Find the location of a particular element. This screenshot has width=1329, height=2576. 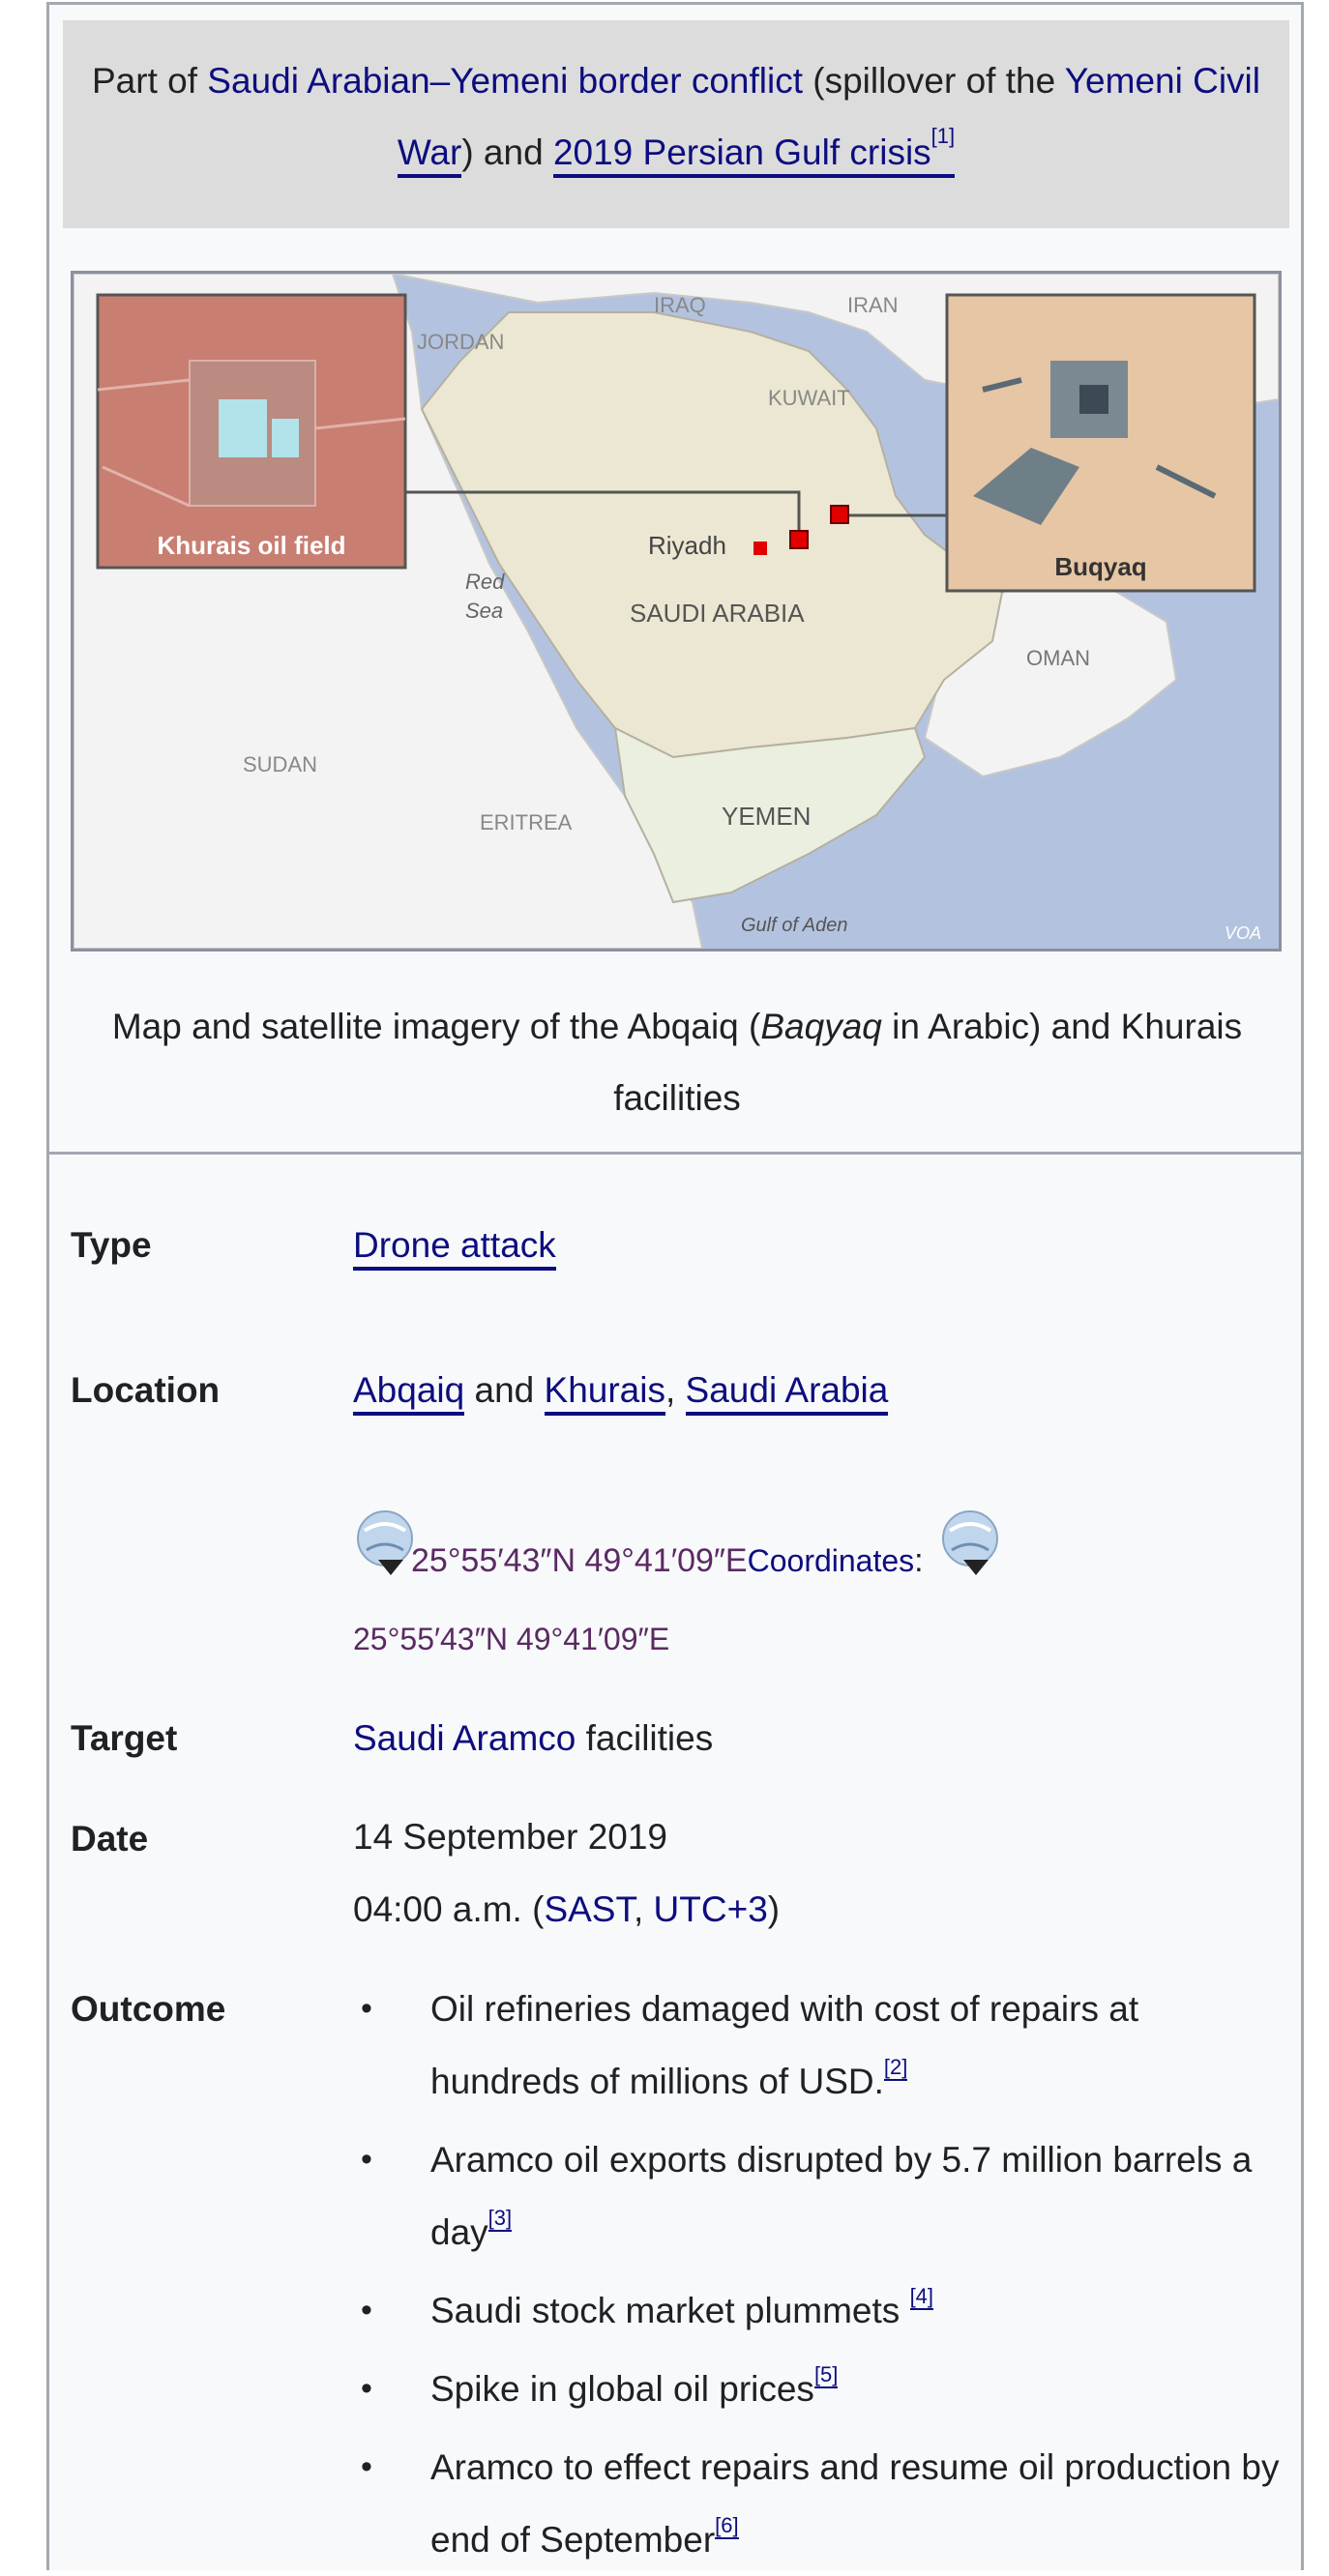

time-line: 04:00 a.m. (SAST, UTC+3) is located at coordinates (566, 1909).